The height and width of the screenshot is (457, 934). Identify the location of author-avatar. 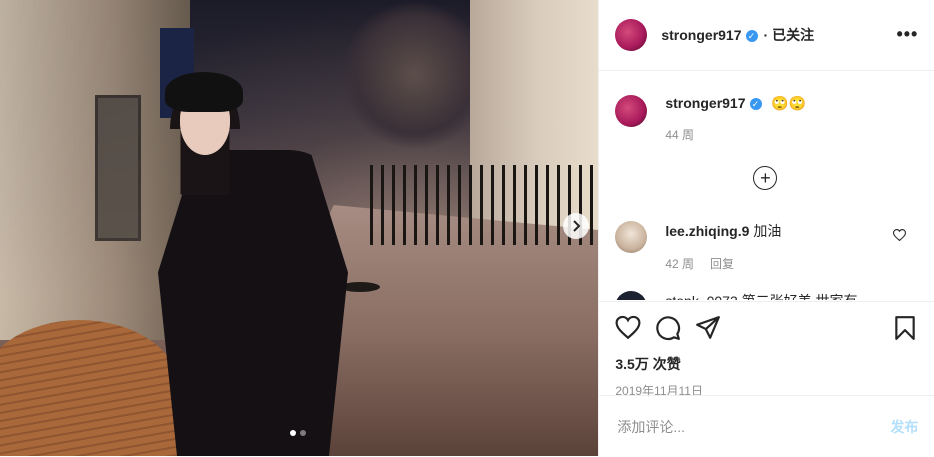
(631, 35).